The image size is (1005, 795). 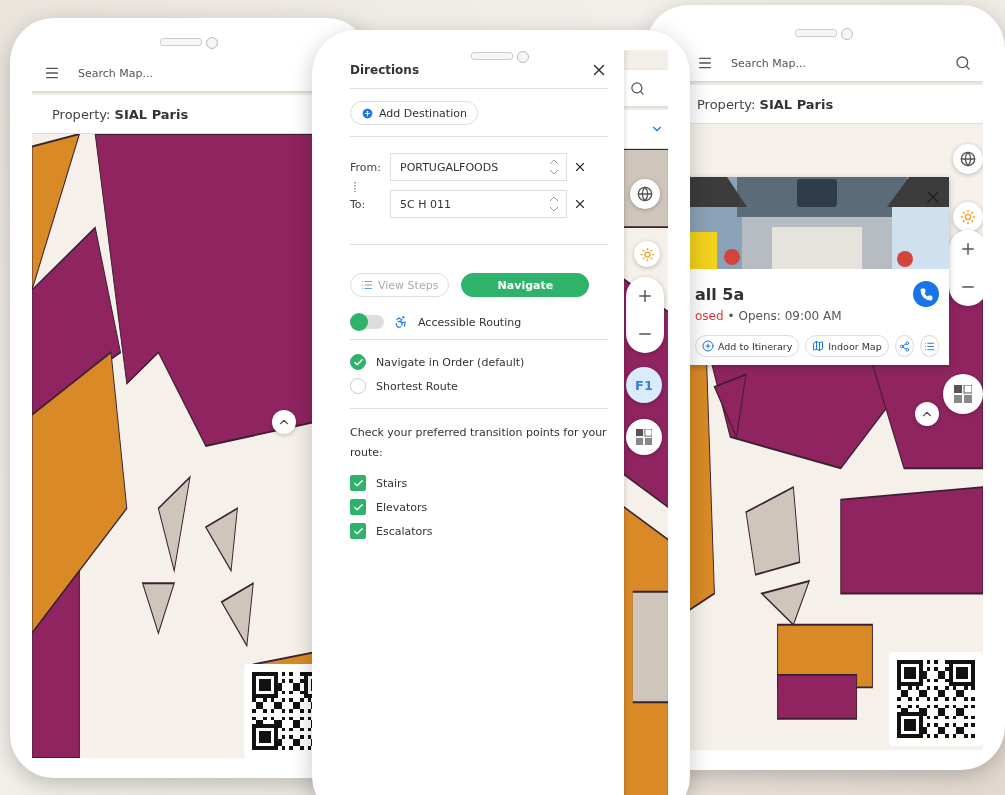 I want to click on checkbox-label: Escalators, so click(x=404, y=531).